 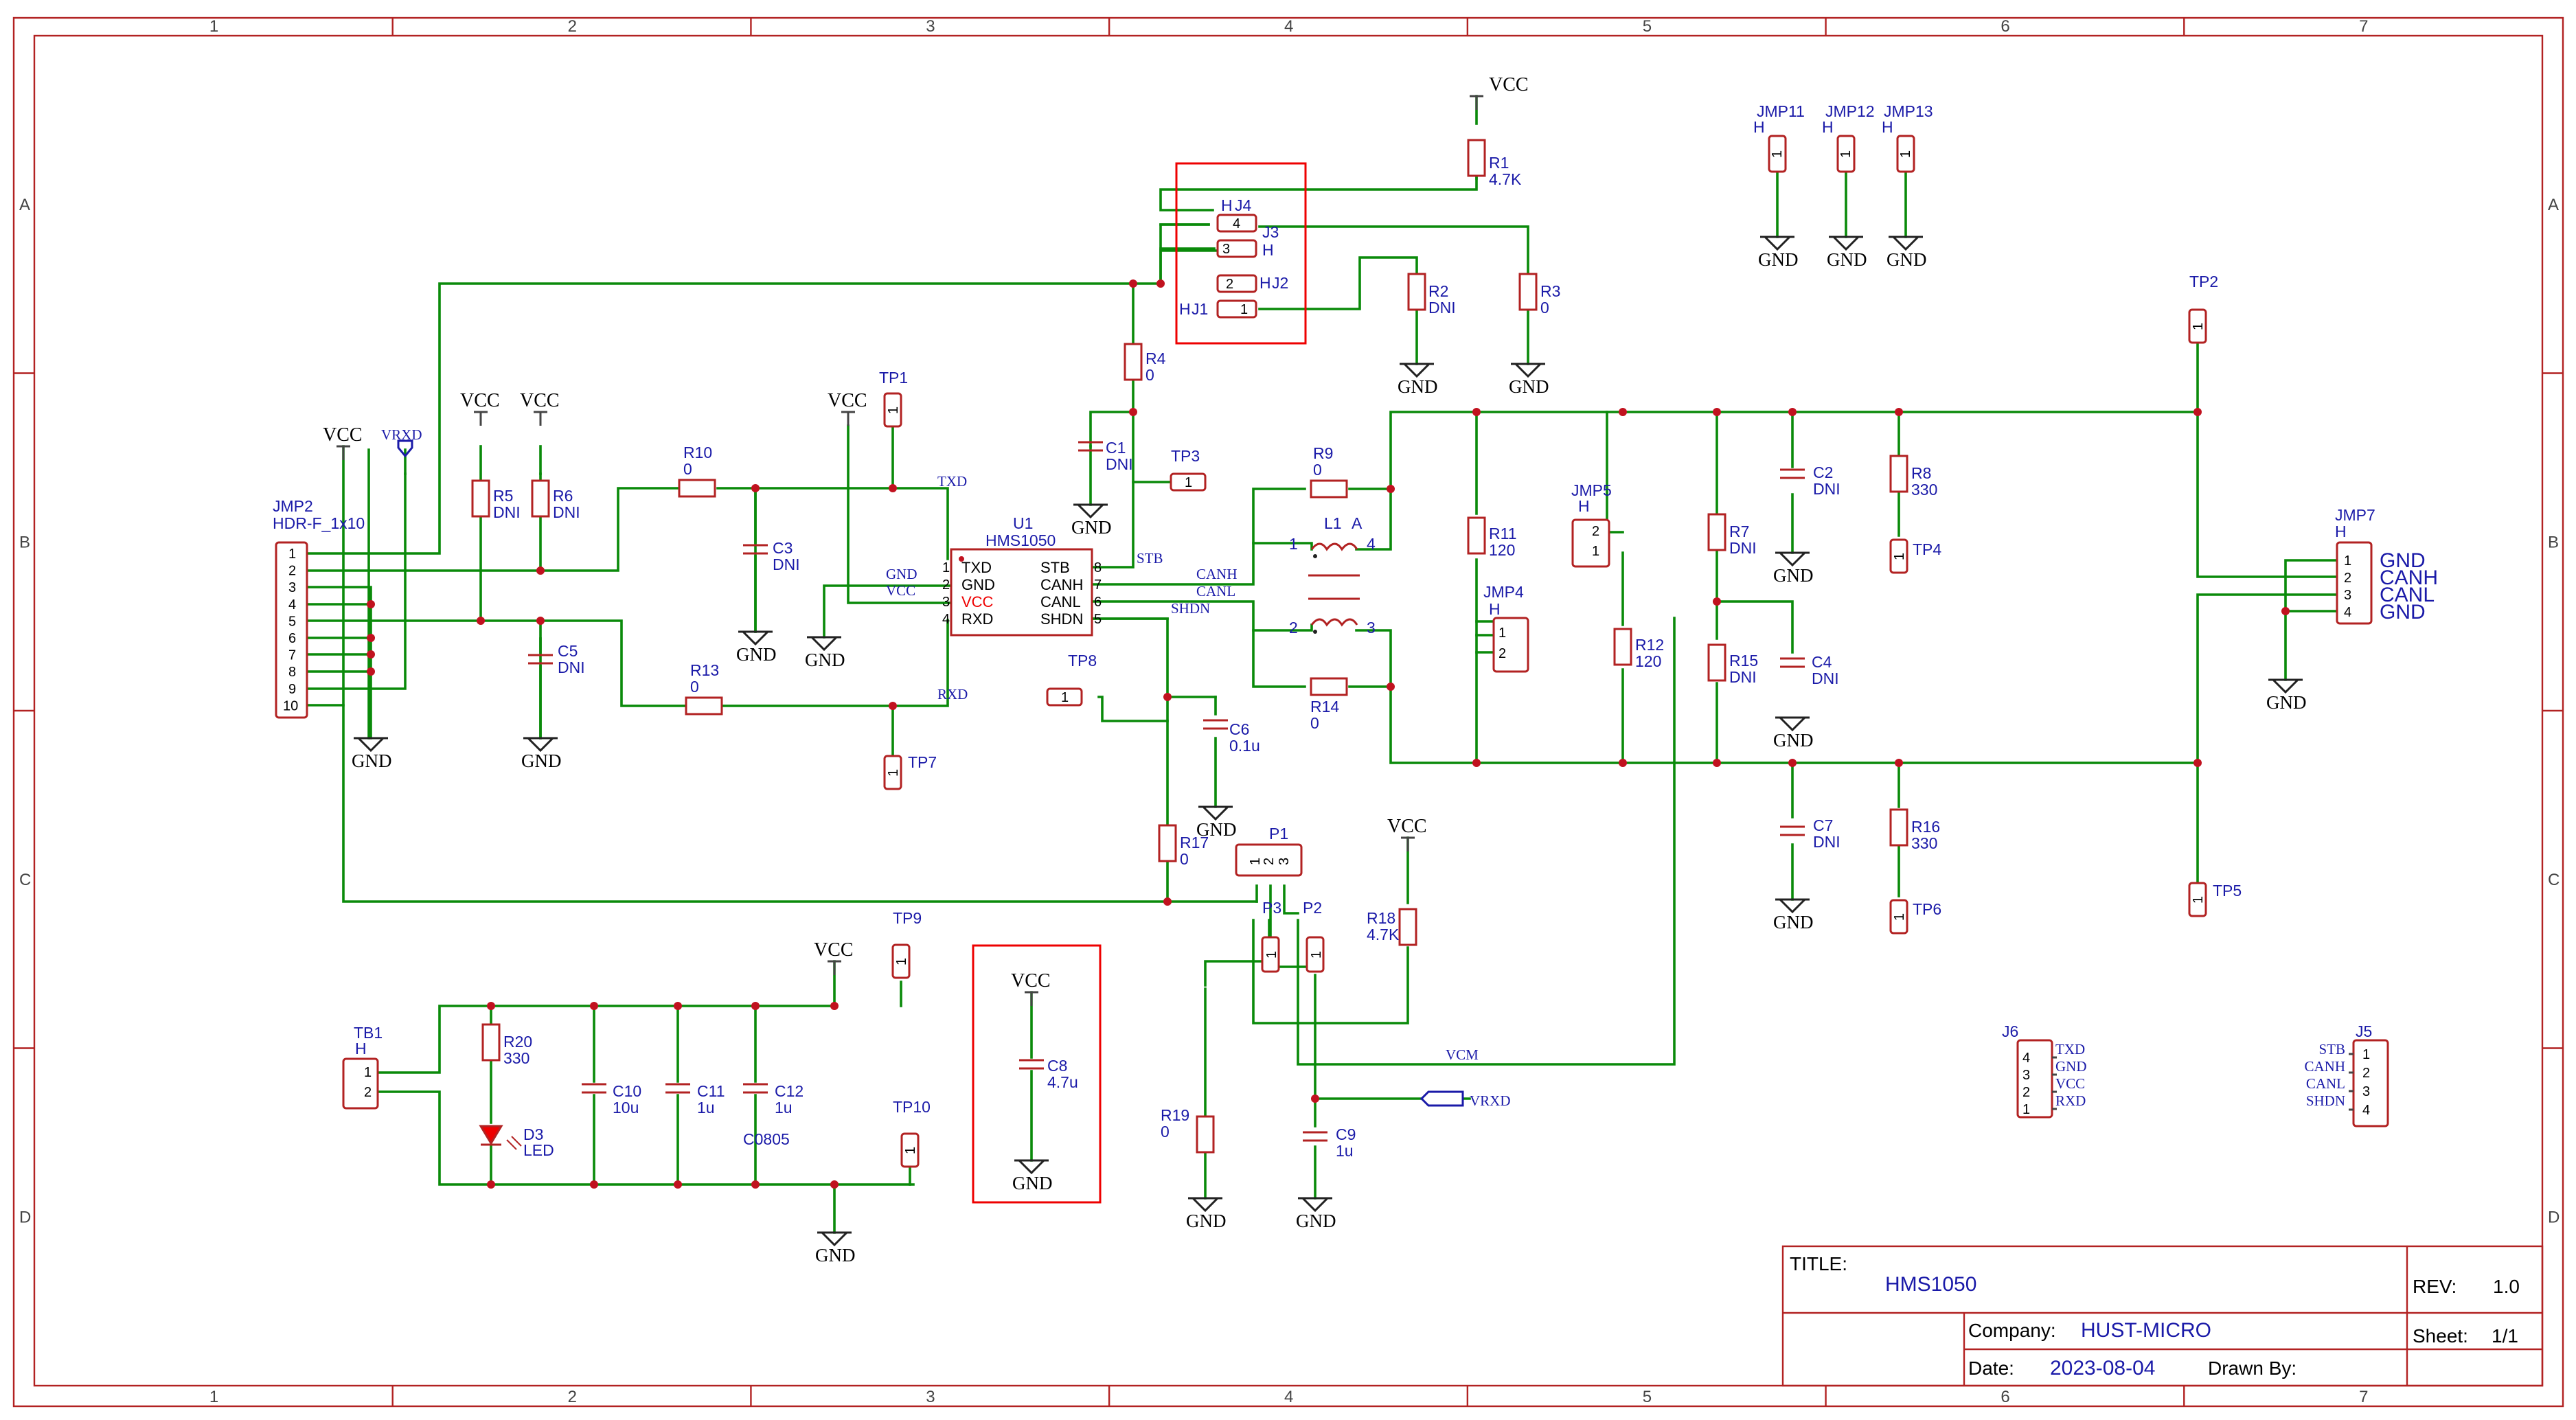 I want to click on column-label-top: 6, so click(x=2005, y=26).